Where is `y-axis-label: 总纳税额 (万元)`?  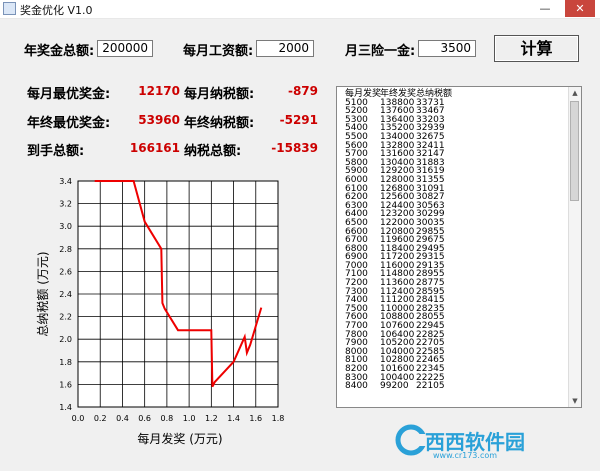 y-axis-label: 总纳税额 (万元) is located at coordinates (43, 293).